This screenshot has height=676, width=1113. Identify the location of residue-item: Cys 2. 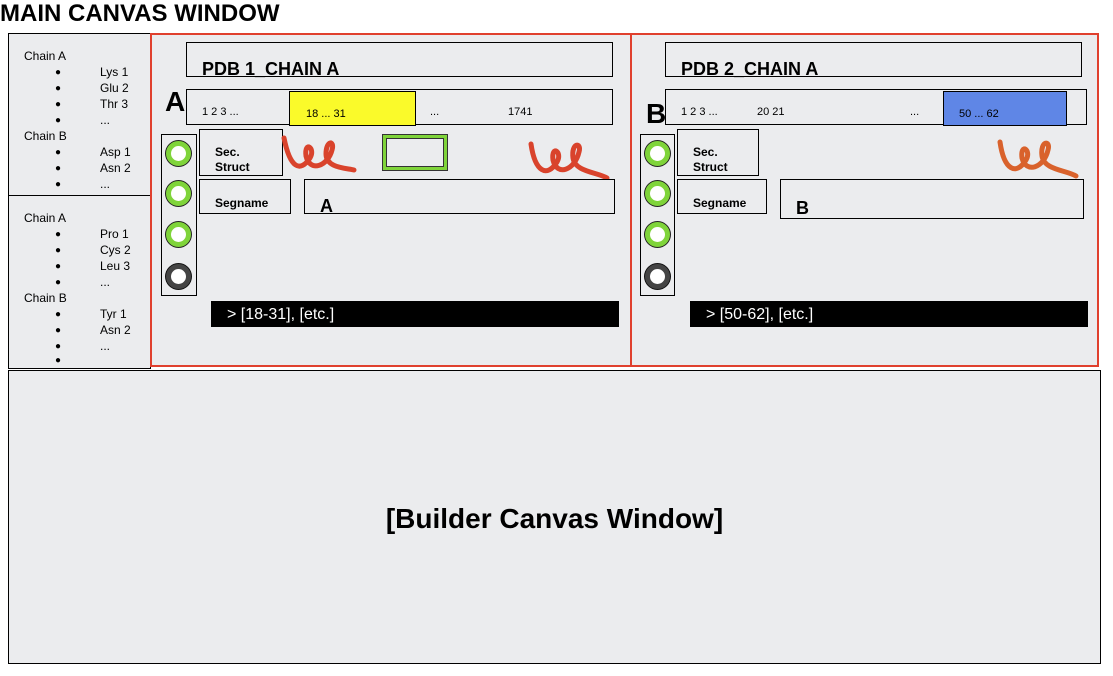
(115, 250).